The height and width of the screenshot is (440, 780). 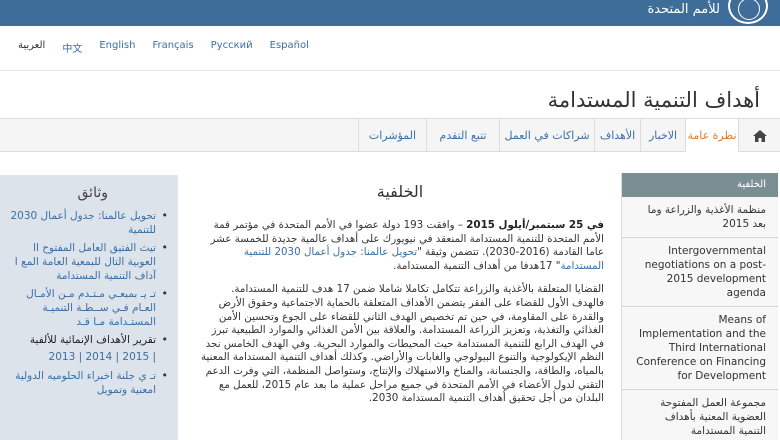 I want to click on lang-english: English, so click(x=117, y=50).